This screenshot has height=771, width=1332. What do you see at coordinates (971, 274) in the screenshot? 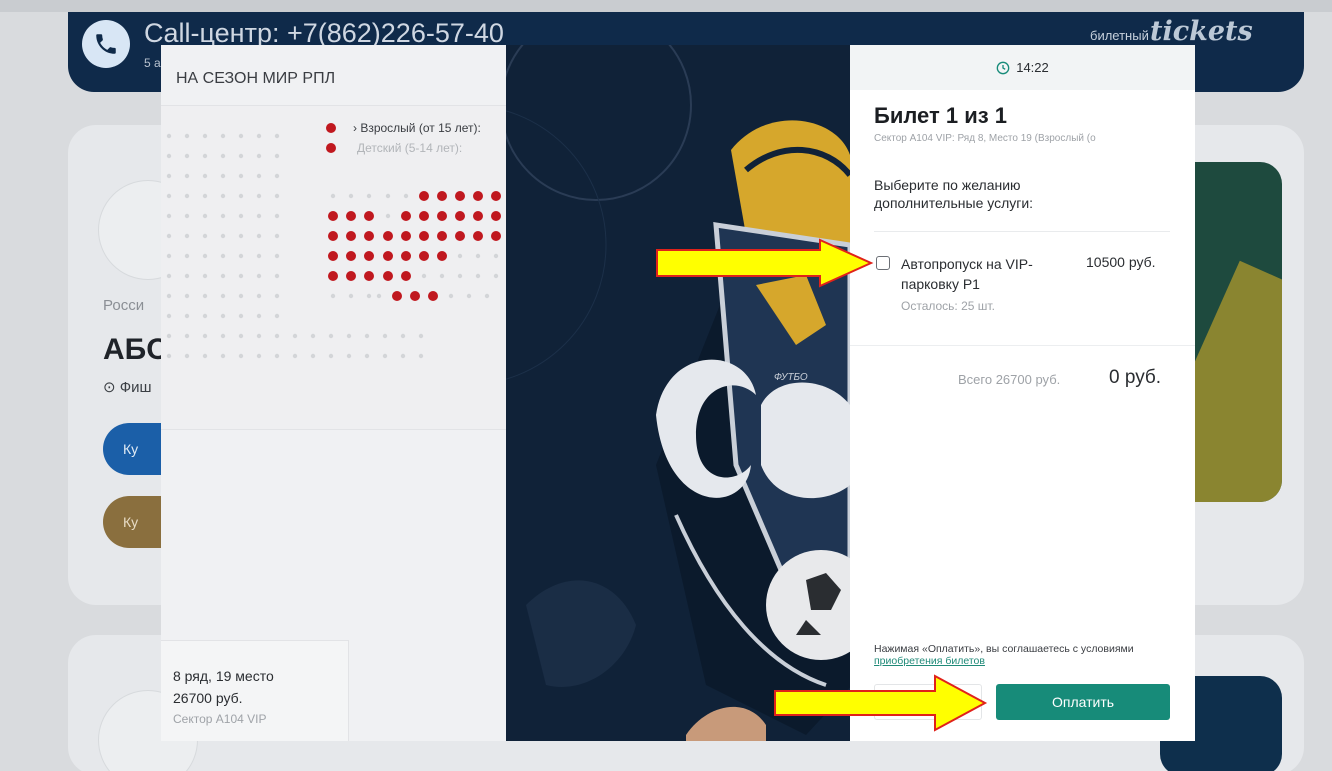
I see `service-name: Автопропуск на VIP-парковку Р1` at bounding box center [971, 274].